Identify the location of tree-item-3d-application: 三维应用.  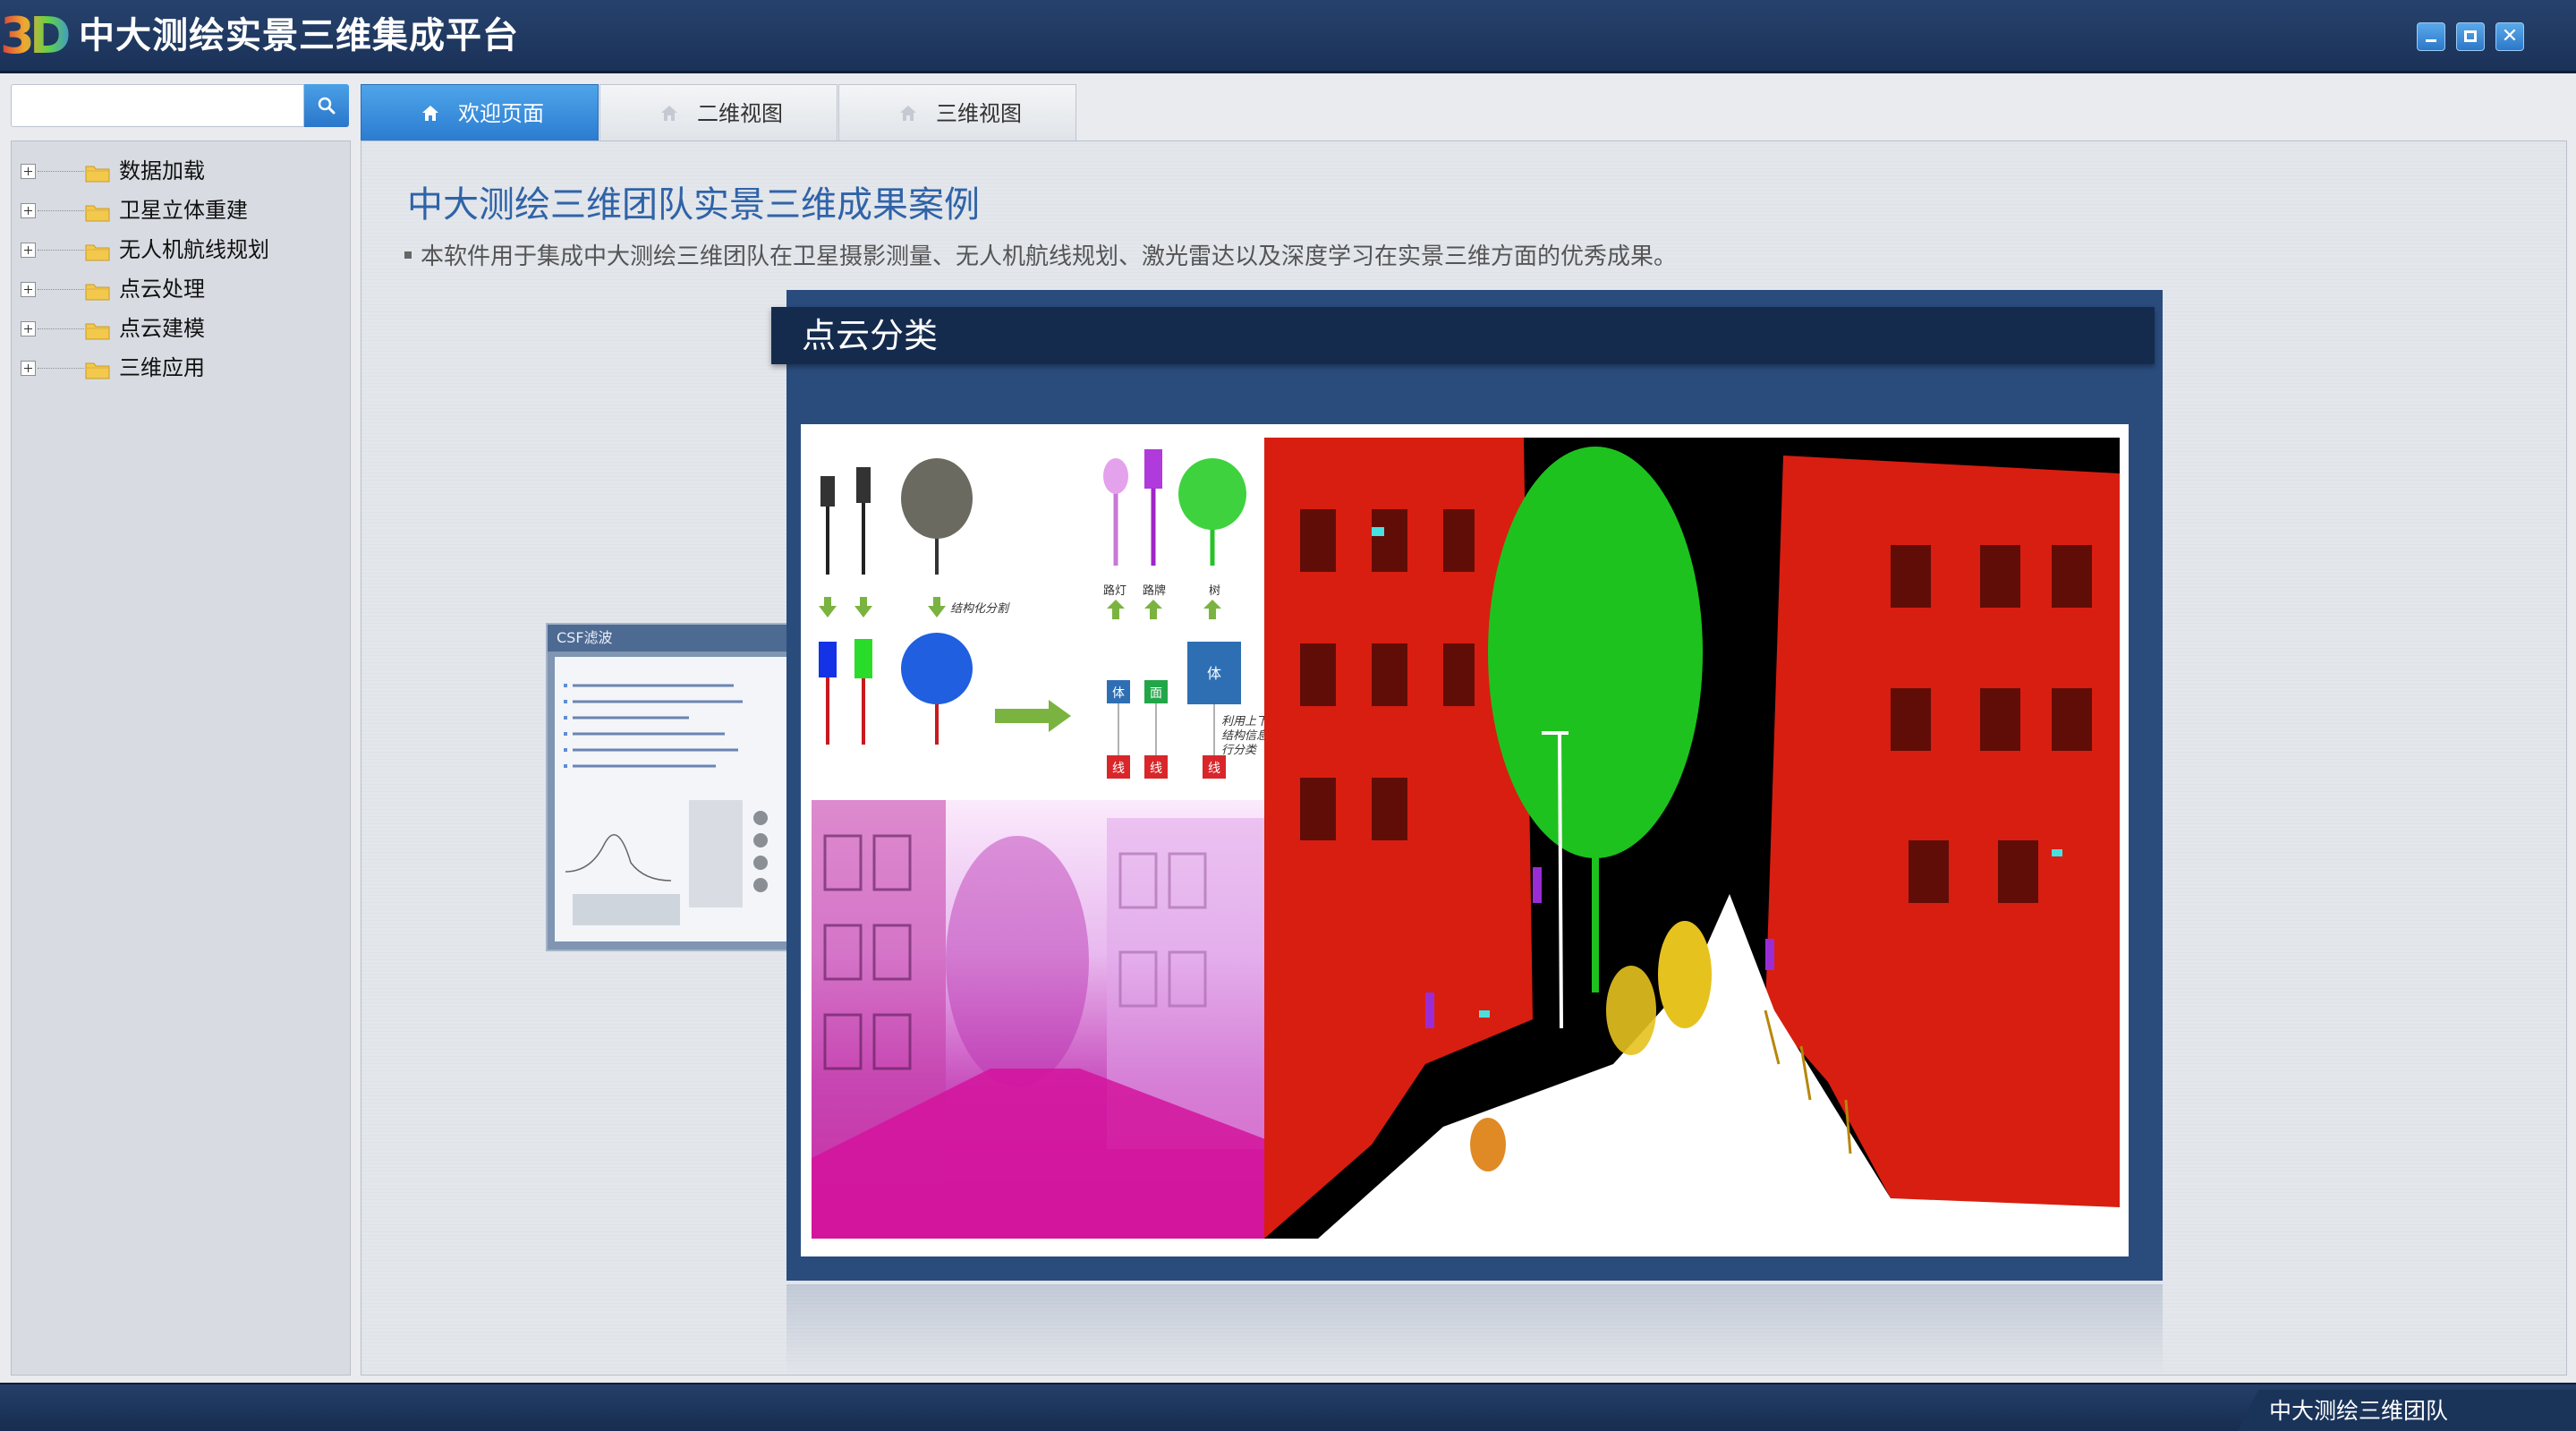
(182, 368).